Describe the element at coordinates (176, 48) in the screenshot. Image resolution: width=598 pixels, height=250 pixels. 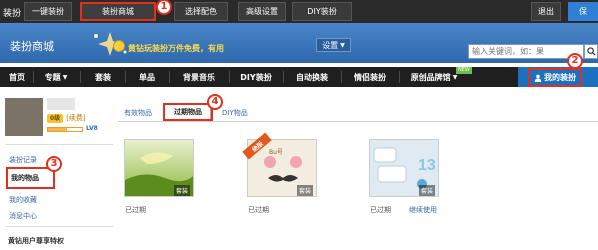
I see `banner-promo-text: 黄钻玩装扮万件免费，有用` at that location.